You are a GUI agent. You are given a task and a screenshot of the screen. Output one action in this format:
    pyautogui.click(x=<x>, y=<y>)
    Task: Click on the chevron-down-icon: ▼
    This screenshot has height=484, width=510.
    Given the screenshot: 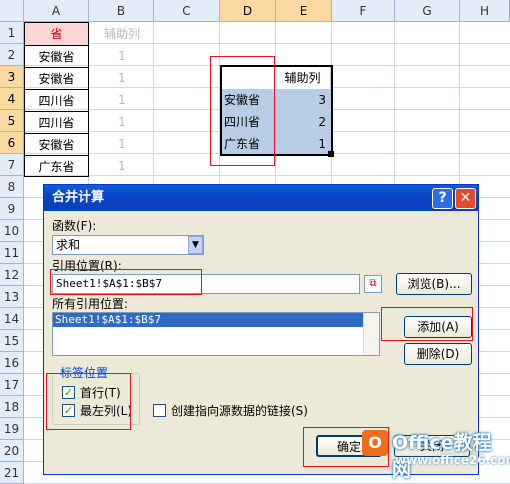 What is the action you would take?
    pyautogui.click(x=195, y=245)
    